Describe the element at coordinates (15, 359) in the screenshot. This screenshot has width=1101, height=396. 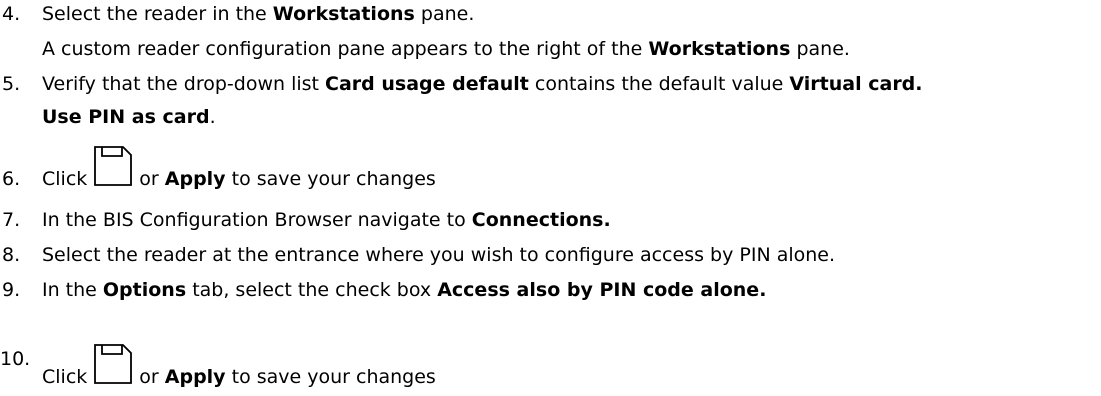
I see `step-number: 10.` at that location.